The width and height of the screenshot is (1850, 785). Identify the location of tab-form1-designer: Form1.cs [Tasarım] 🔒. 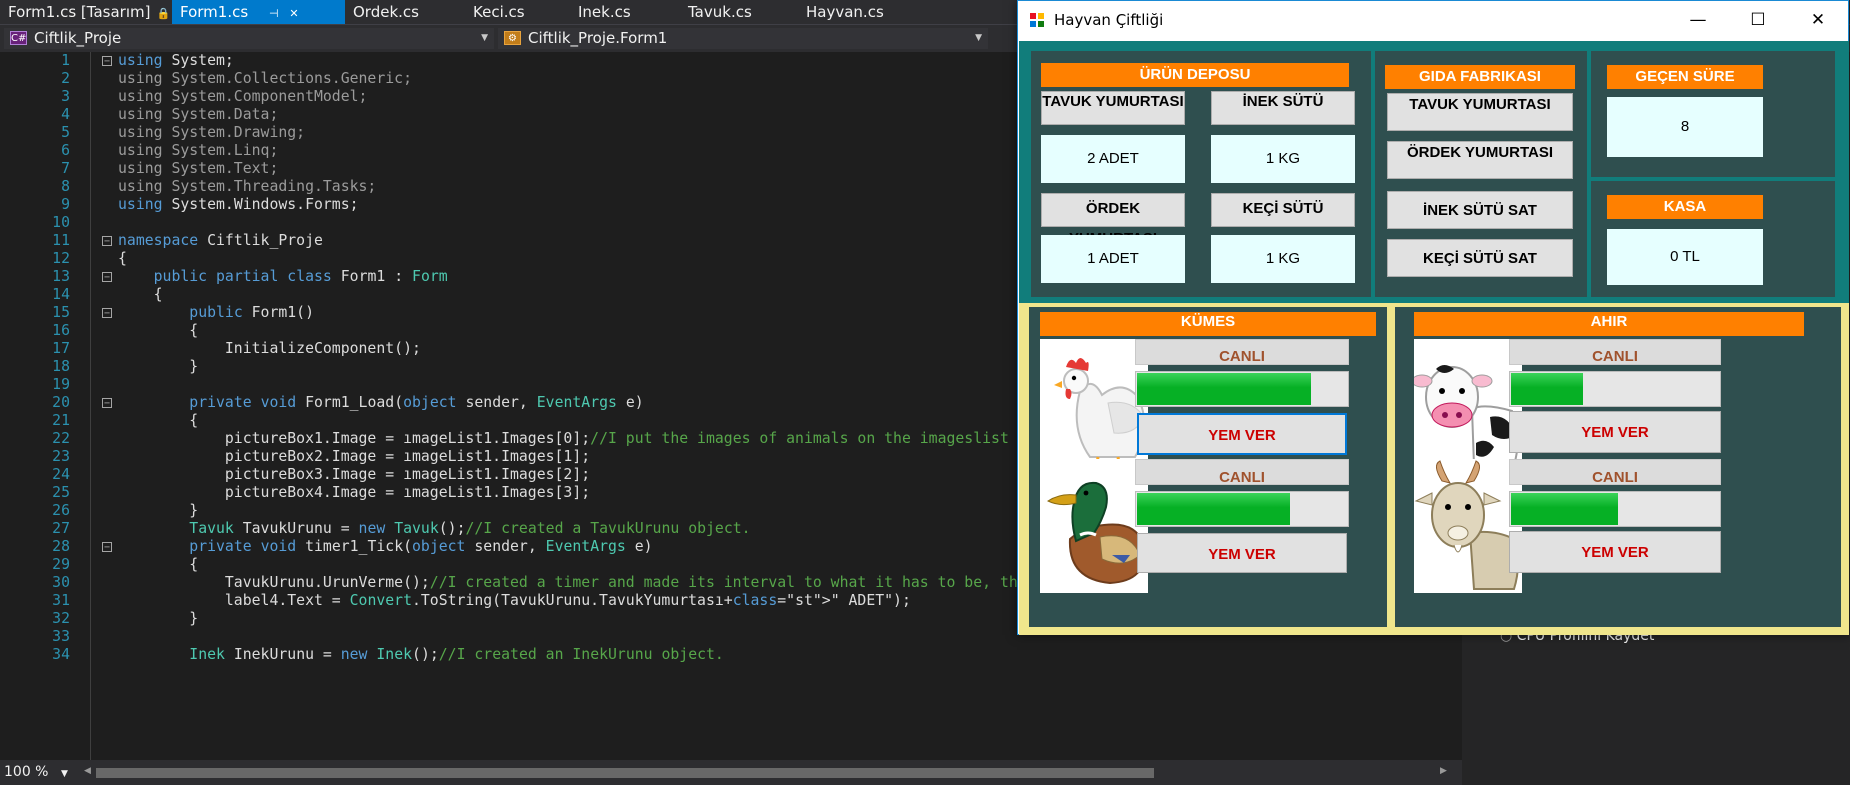
(86, 12).